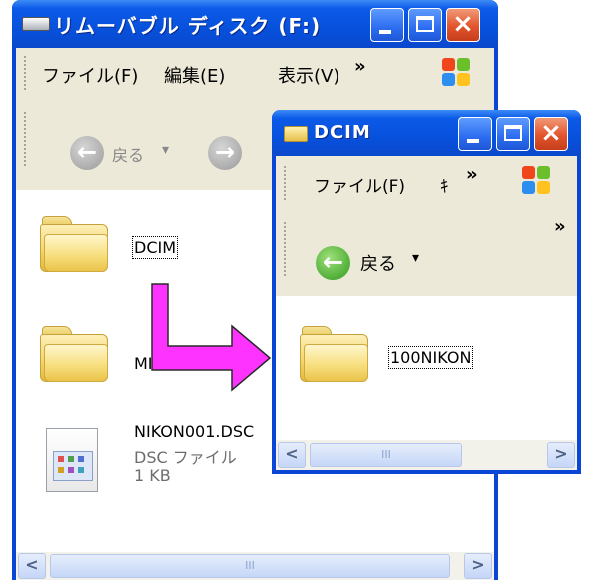 This screenshot has height=580, width=591. What do you see at coordinates (36, 24) in the screenshot?
I see `drive-icon` at bounding box center [36, 24].